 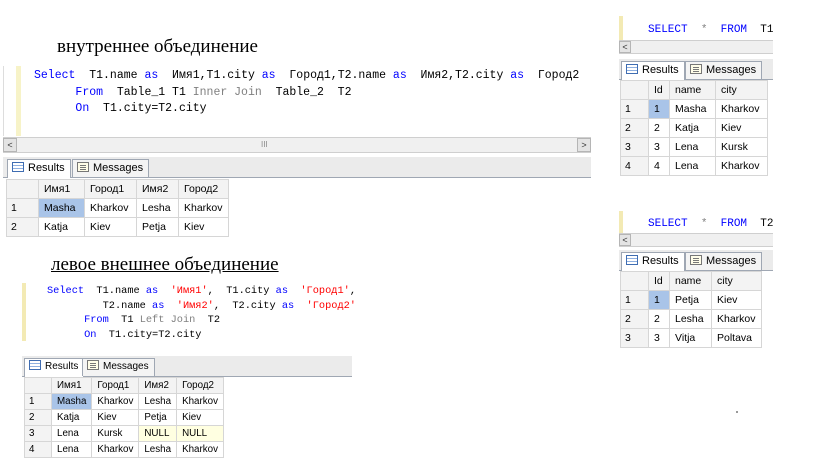 I want to click on table-cell: Poltava, so click(x=736, y=338).